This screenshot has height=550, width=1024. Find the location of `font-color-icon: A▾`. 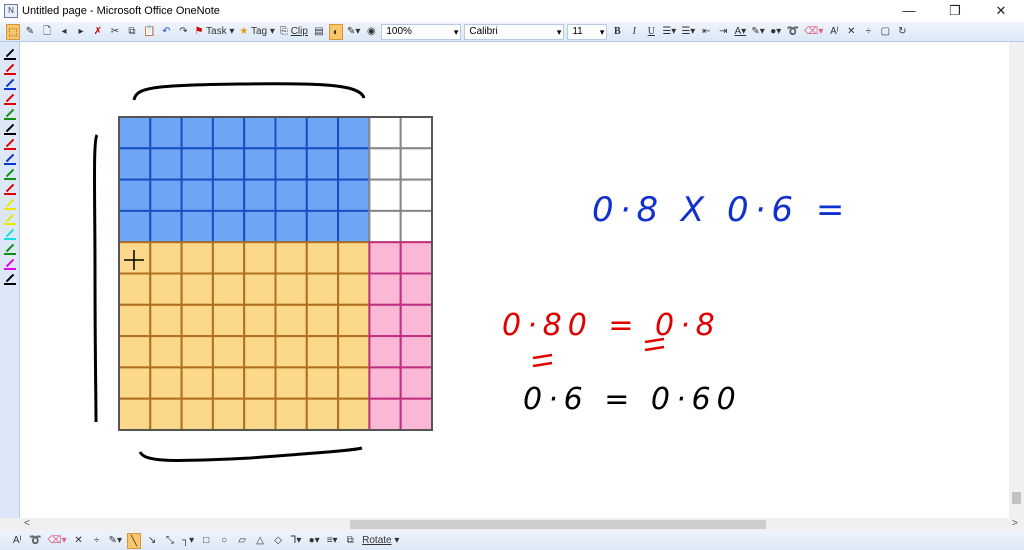

font-color-icon: A▾ is located at coordinates (740, 32).